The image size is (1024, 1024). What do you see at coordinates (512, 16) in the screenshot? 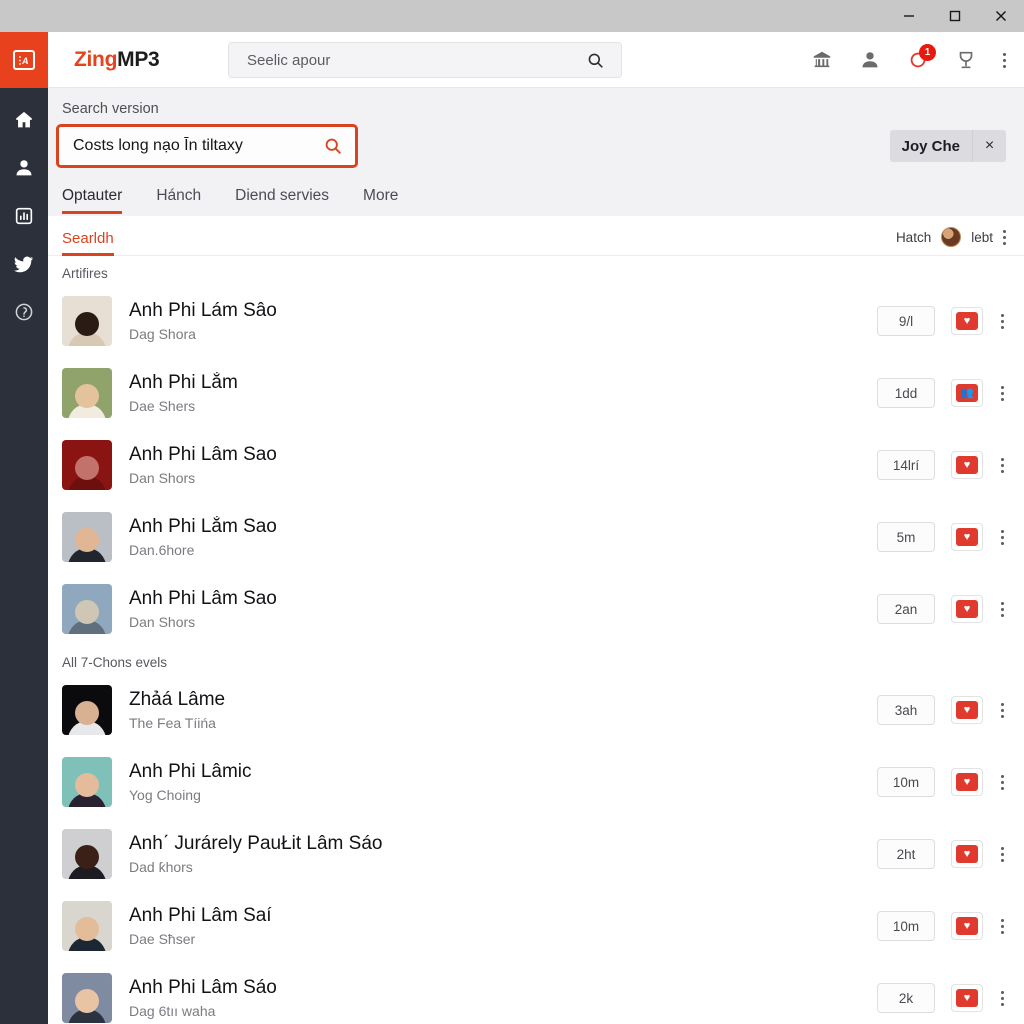
I see `window-titlebar` at bounding box center [512, 16].